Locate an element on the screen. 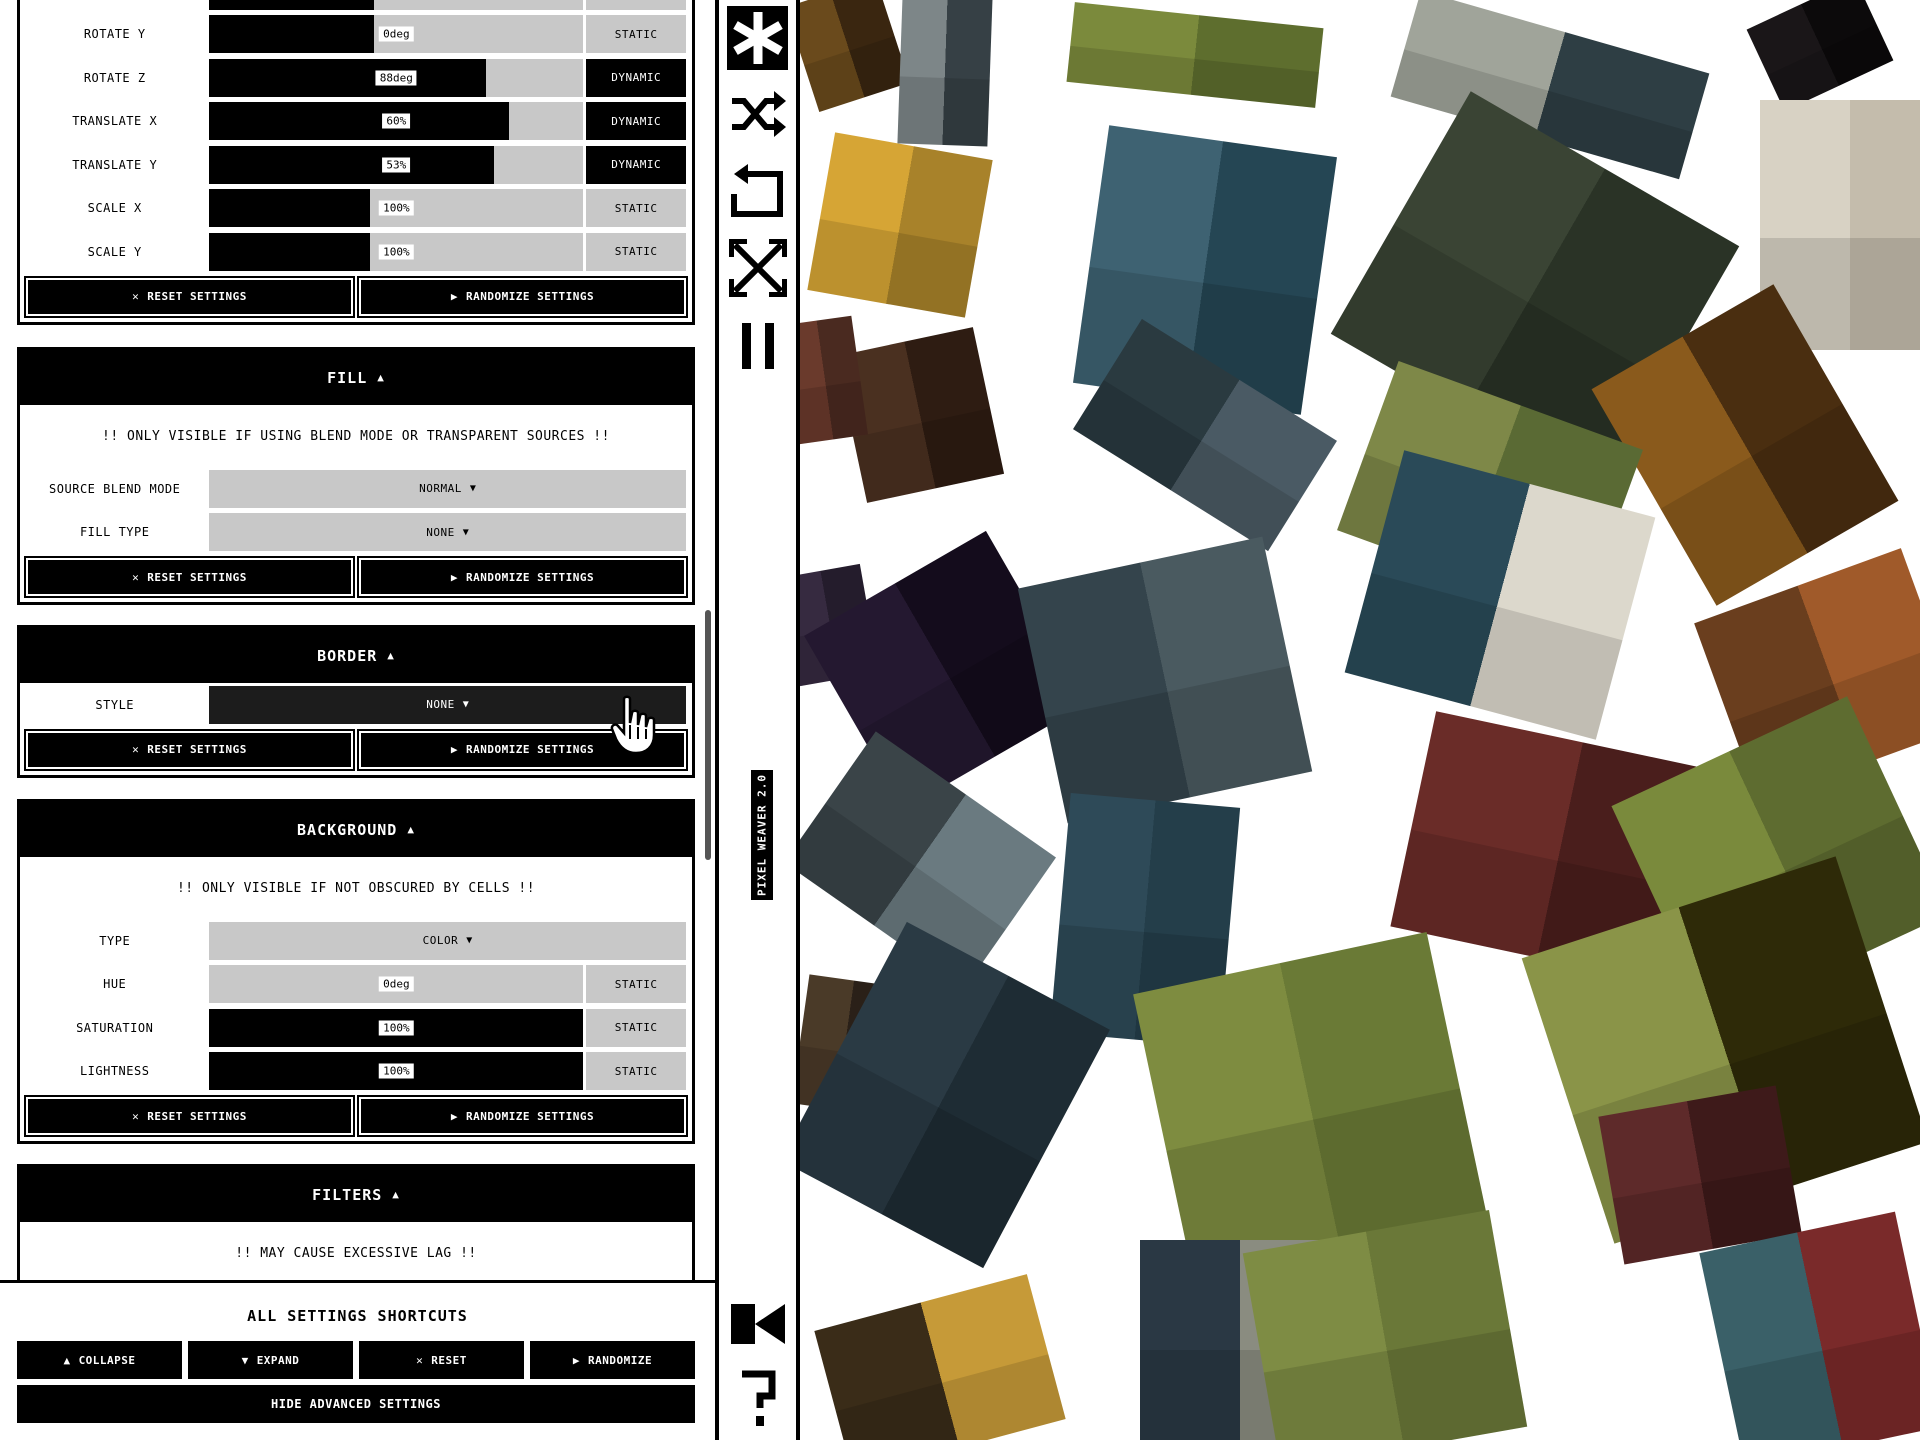 The width and height of the screenshot is (1920, 1440). asterisk-icon is located at coordinates (757, 38).